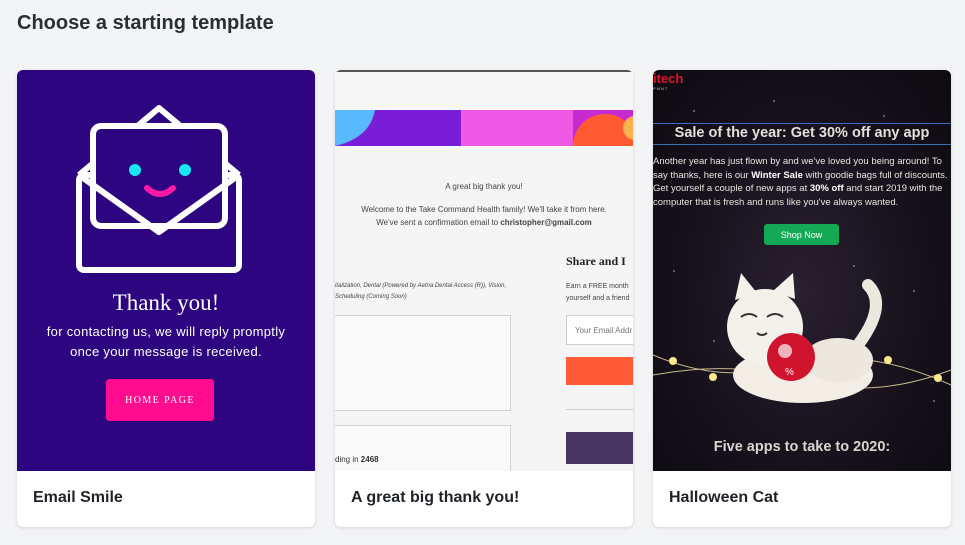 The width and height of the screenshot is (965, 545). What do you see at coordinates (801, 234) in the screenshot?
I see `shop-now-button: Shop Now` at bounding box center [801, 234].